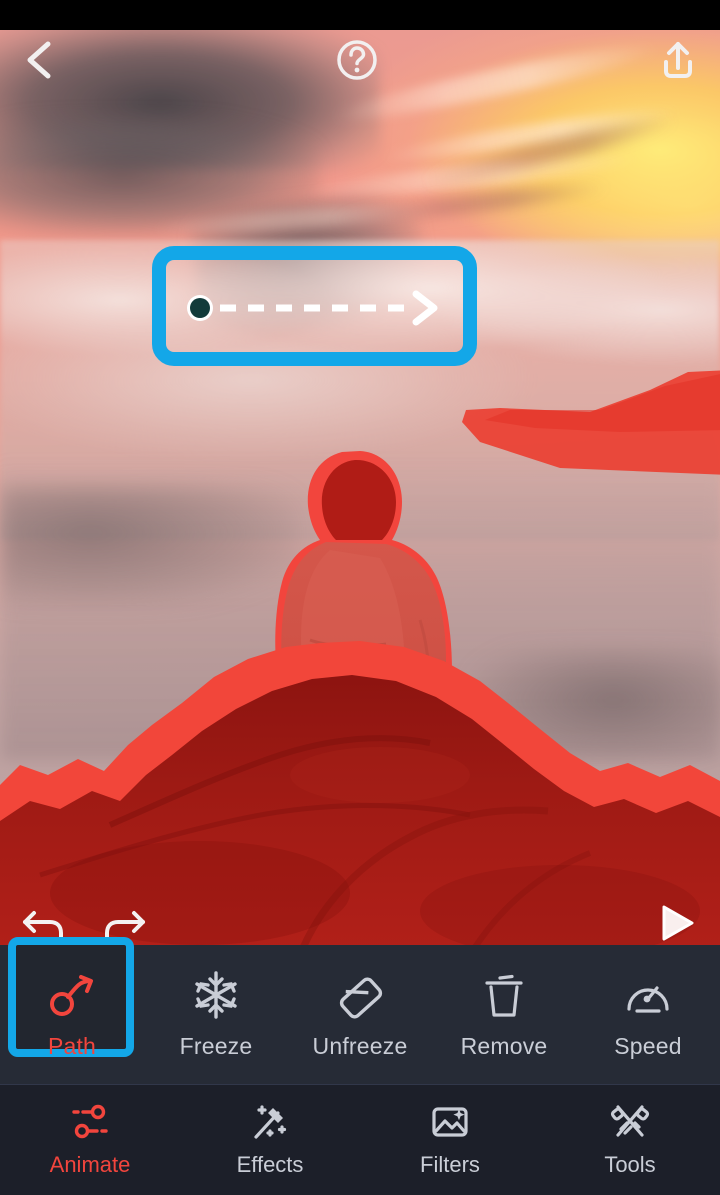 This screenshot has height=1195, width=720. I want to click on path-arrow-icon, so click(72, 995).